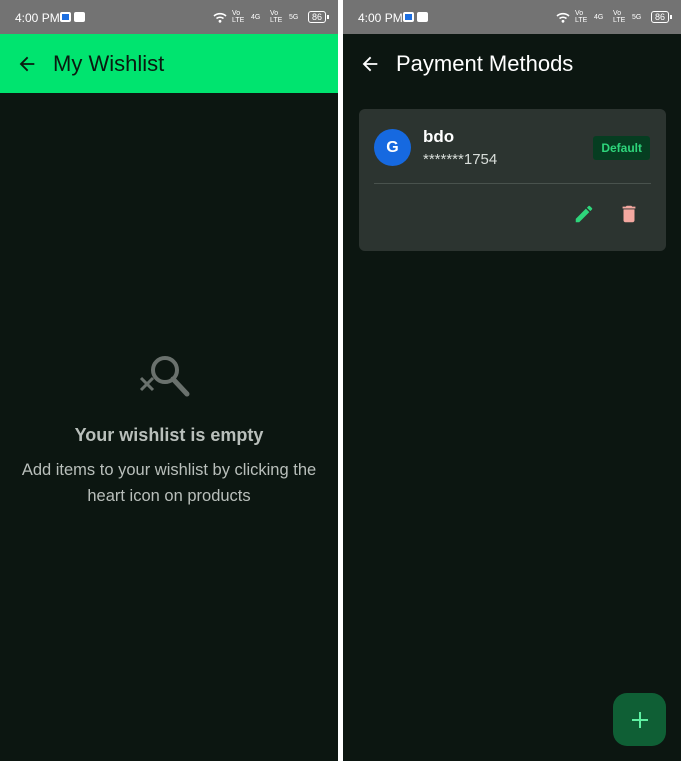  Describe the element at coordinates (584, 214) in the screenshot. I see `pencil-icon` at that location.